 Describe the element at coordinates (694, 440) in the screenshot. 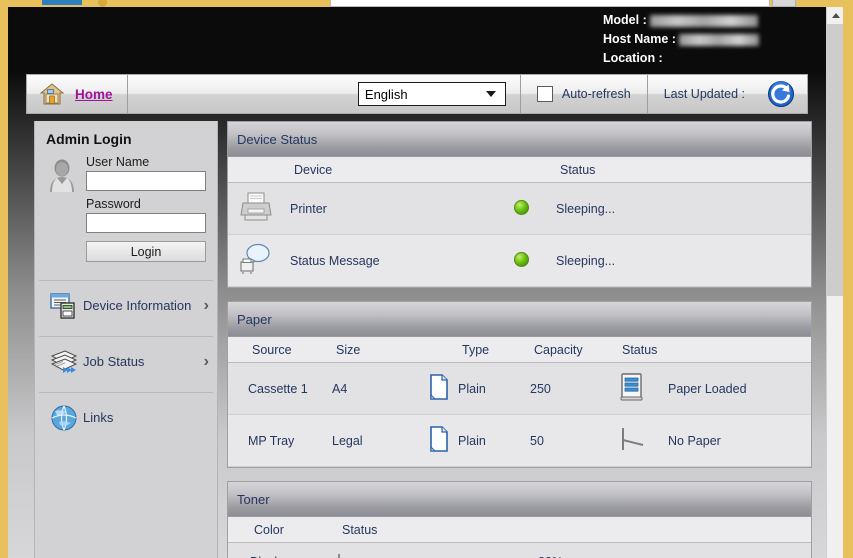

I see `paper-status: No Paper` at that location.